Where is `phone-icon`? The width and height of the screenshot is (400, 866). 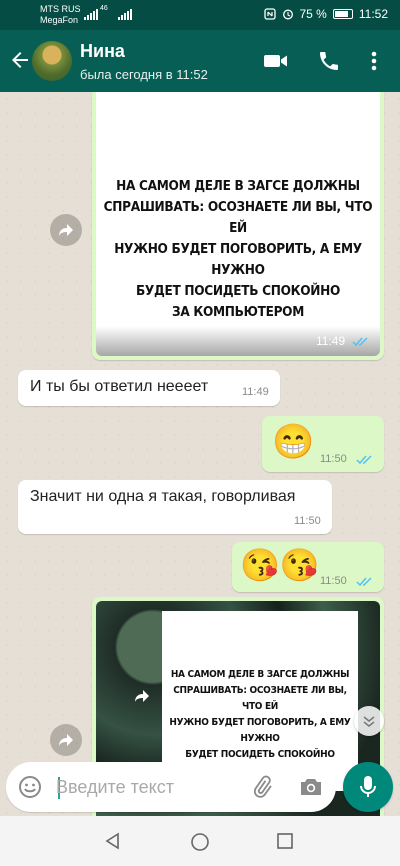 phone-icon is located at coordinates (329, 61).